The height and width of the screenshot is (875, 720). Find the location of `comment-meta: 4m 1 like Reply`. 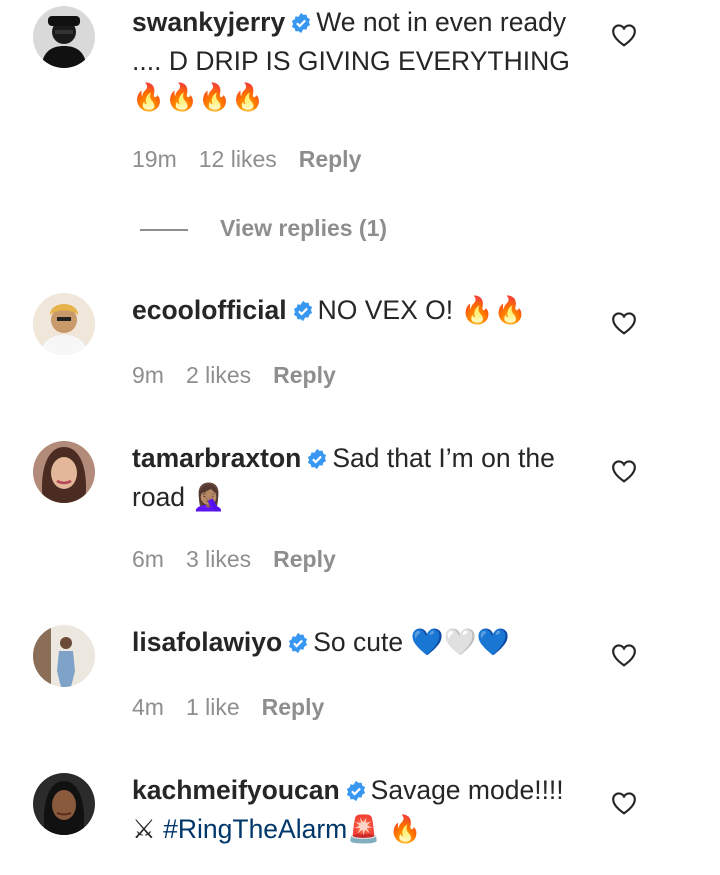

comment-meta: 4m 1 like Reply is located at coordinates (239, 707).